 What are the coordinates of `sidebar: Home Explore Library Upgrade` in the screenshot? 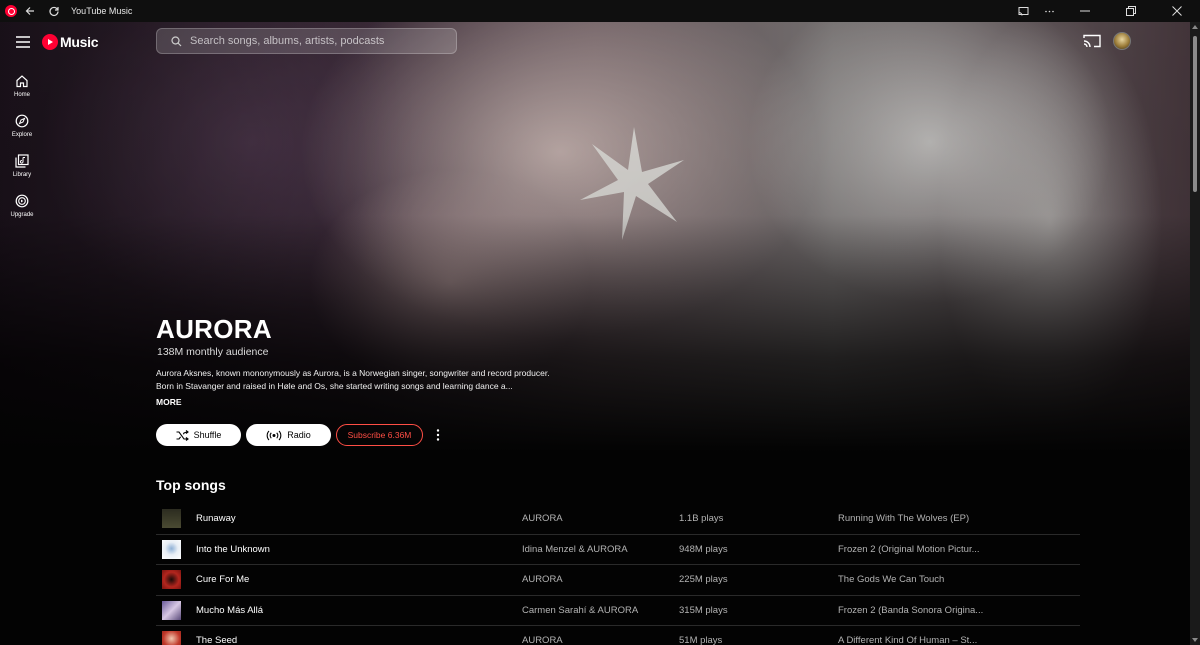 It's located at (22, 150).